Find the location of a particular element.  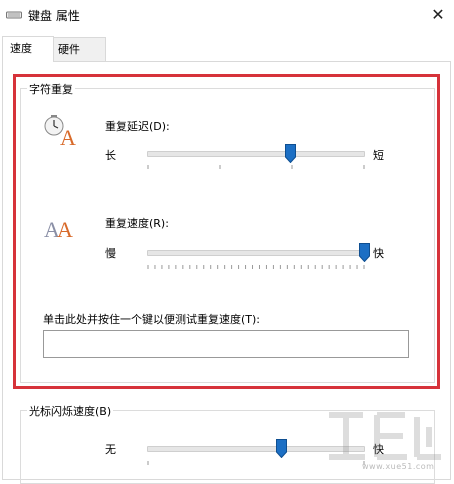

repeat-delay-left-label: 长 is located at coordinates (110, 155).